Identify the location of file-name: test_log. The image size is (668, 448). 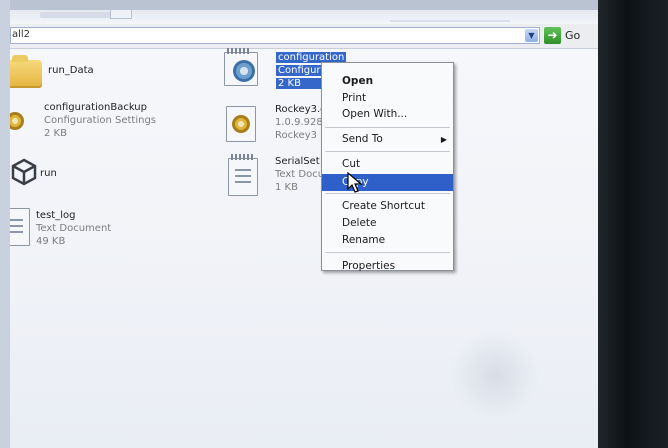
(56, 215).